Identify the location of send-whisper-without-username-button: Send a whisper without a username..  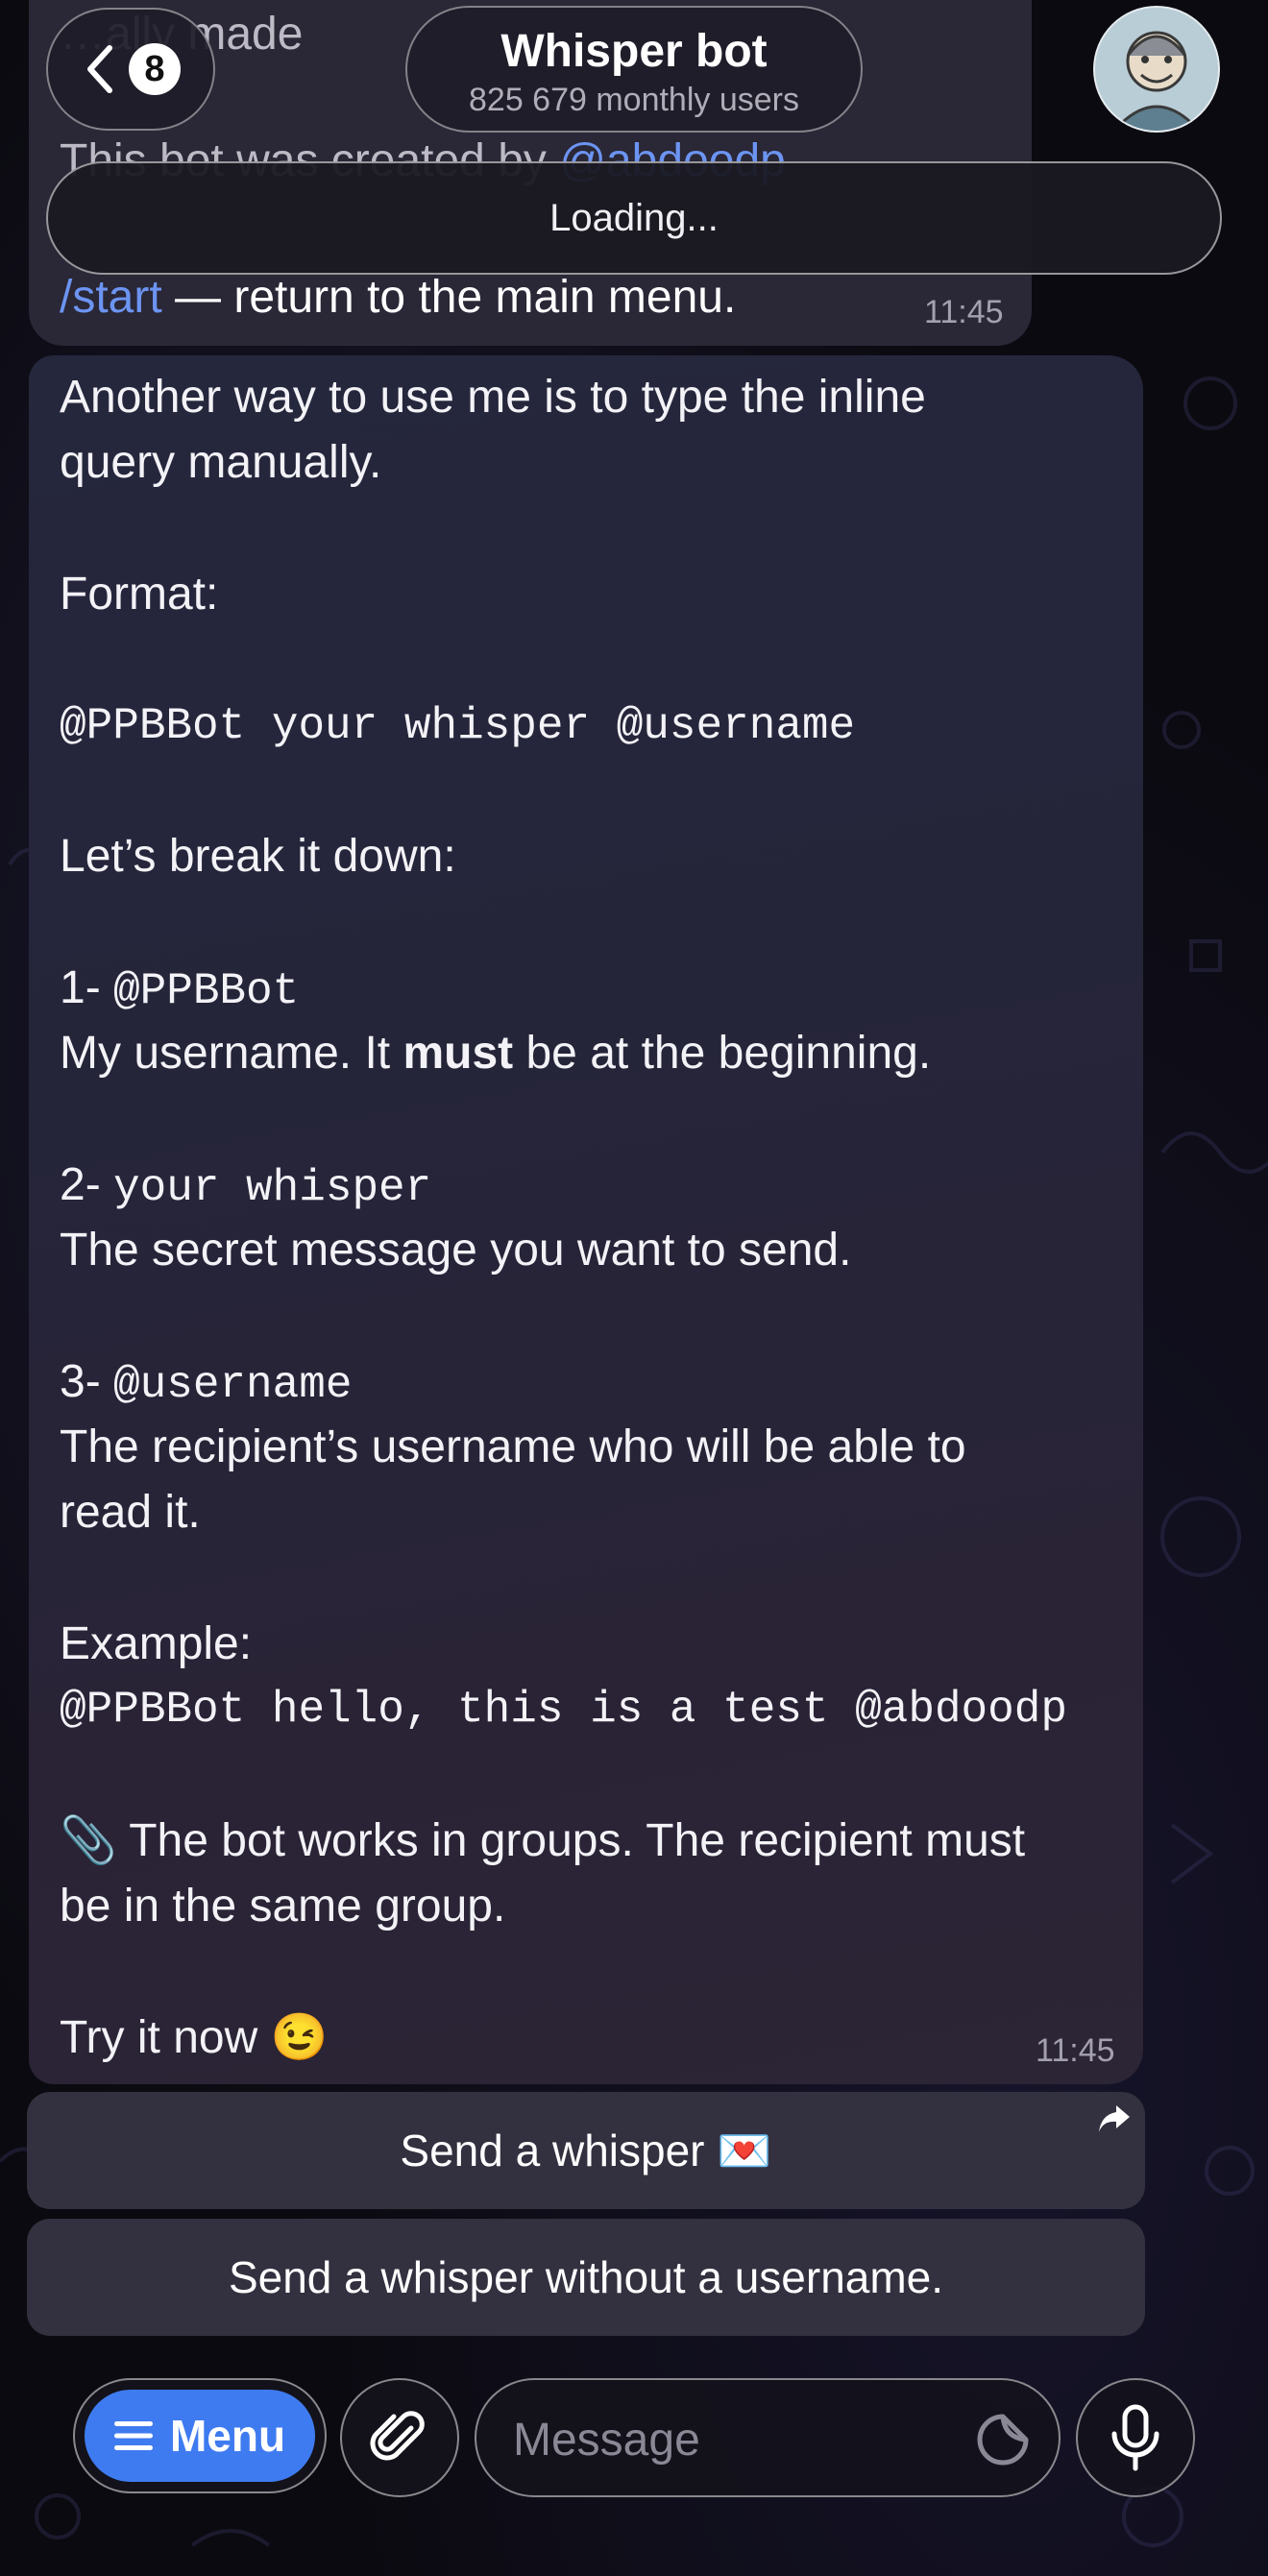
(586, 2278).